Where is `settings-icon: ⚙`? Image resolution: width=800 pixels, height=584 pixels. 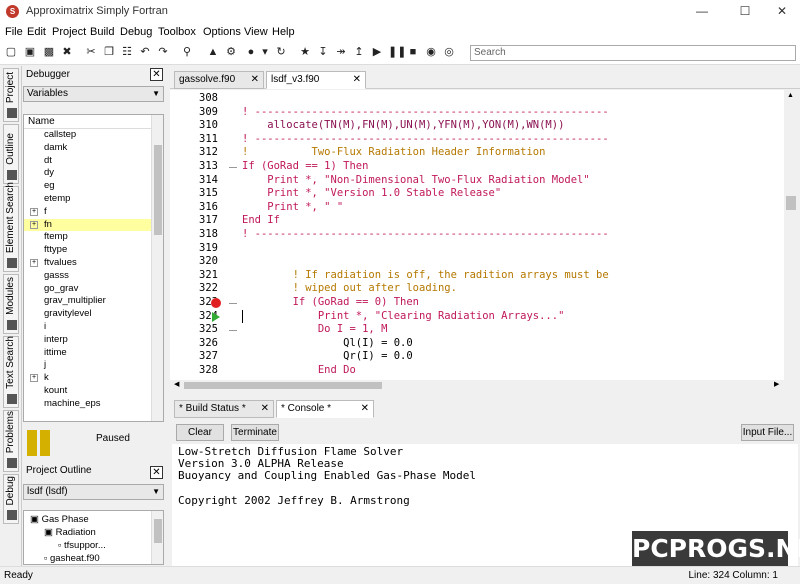
settings-icon: ⚙ is located at coordinates (231, 52).